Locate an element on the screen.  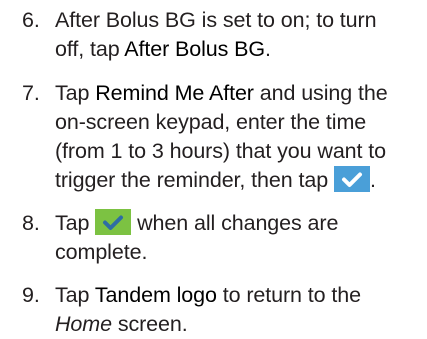
step-line: trigger the reminder, then tap . is located at coordinates (238, 180).